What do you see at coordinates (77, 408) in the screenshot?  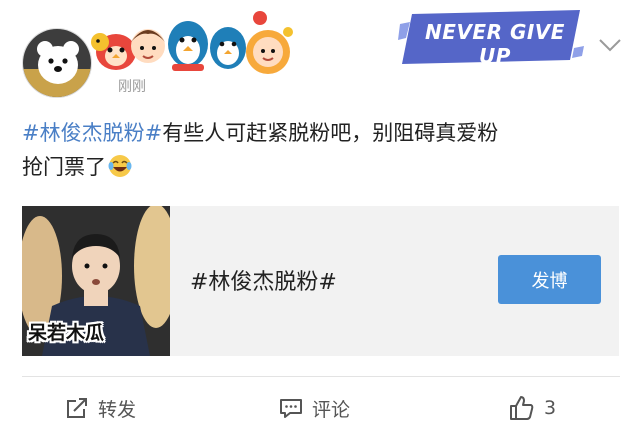 I see `repost-icon` at bounding box center [77, 408].